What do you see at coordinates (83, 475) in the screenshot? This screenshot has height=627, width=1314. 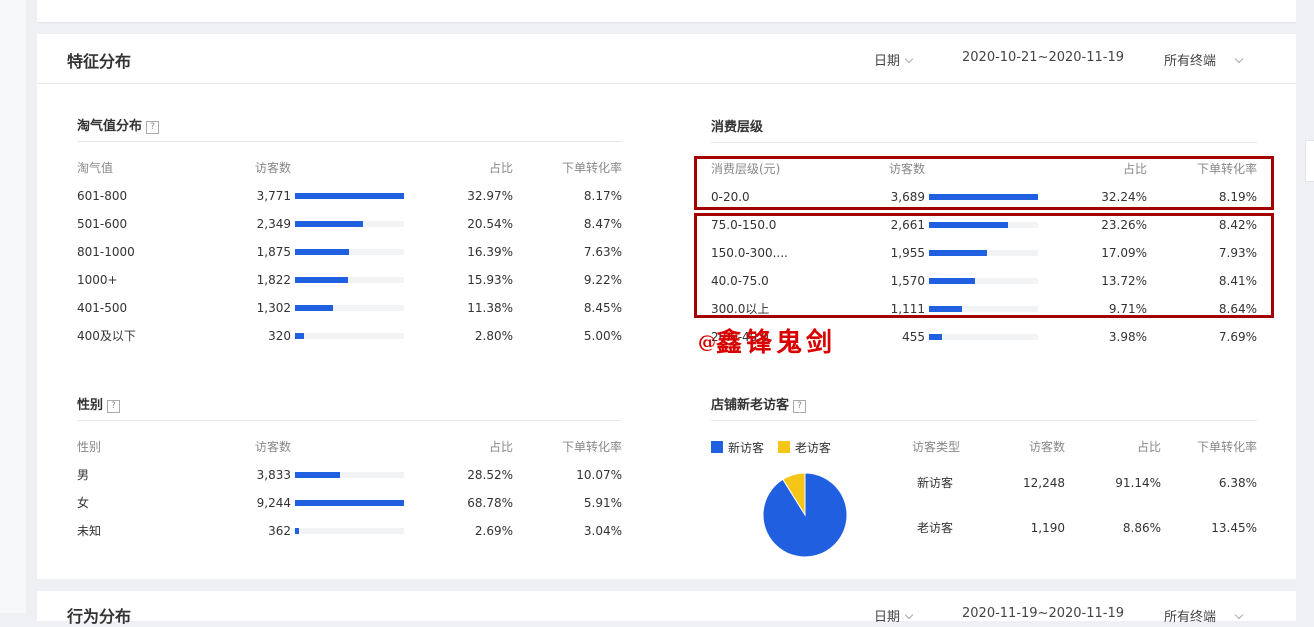 I see `row-label: 男` at bounding box center [83, 475].